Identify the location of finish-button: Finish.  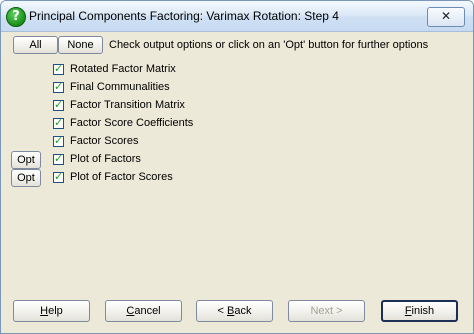
(419, 311).